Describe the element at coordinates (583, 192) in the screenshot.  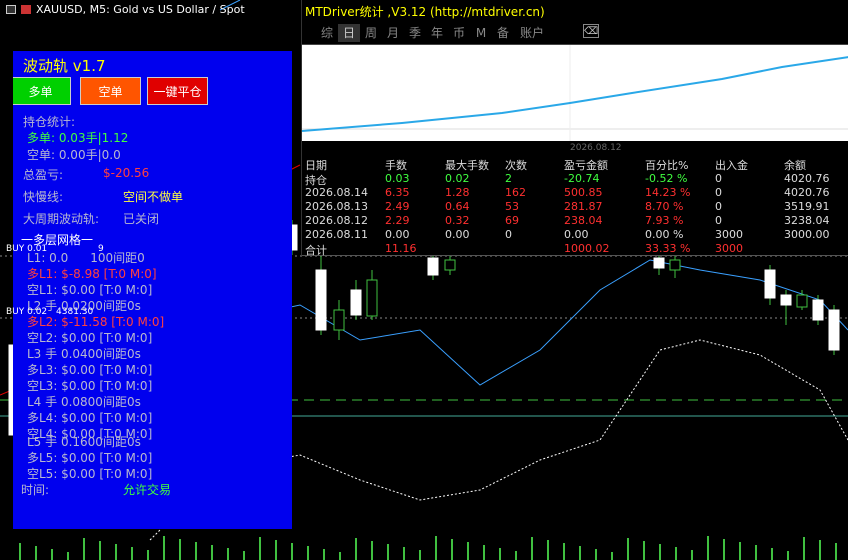
I see `stats-cell-pnl: 500.85` at that location.